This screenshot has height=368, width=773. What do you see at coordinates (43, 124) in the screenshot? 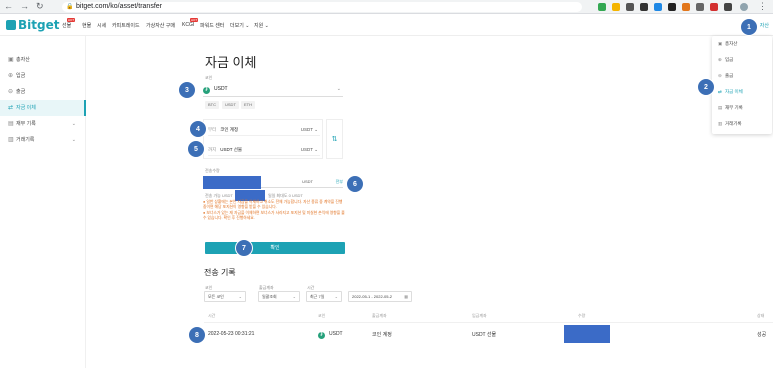
I see `sidebar-item-financial-record: ▤ 재무 기록 ⌄` at bounding box center [43, 124].